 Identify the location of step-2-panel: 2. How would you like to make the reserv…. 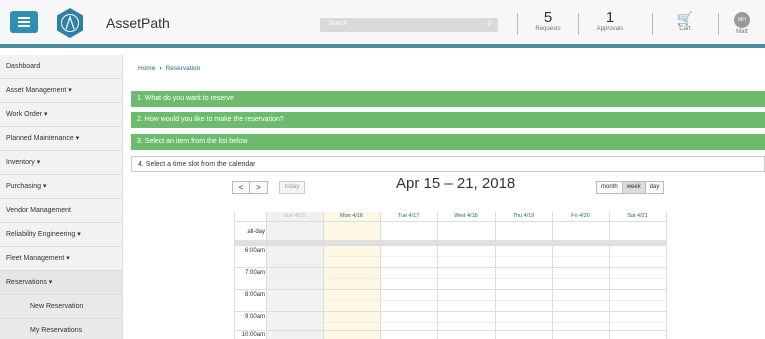
(448, 120).